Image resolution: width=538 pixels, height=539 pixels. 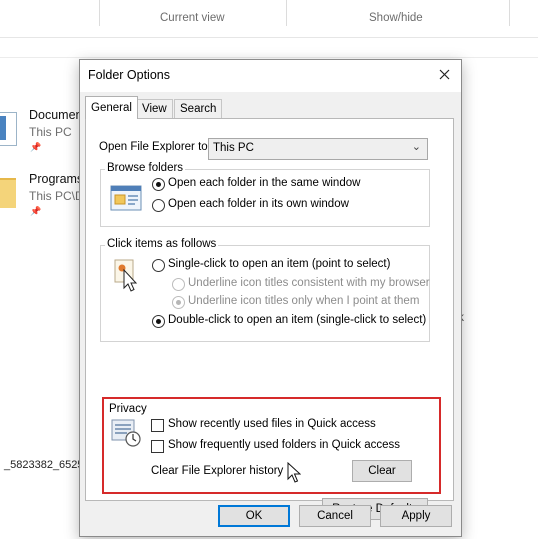 What do you see at coordinates (126, 198) in the screenshot?
I see `browse-folders-icon` at bounding box center [126, 198].